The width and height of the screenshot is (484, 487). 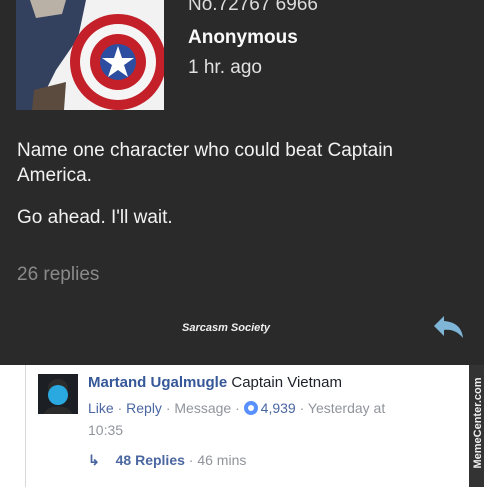 I want to click on post-timestamp: 1 hr. ago, so click(x=225, y=67).